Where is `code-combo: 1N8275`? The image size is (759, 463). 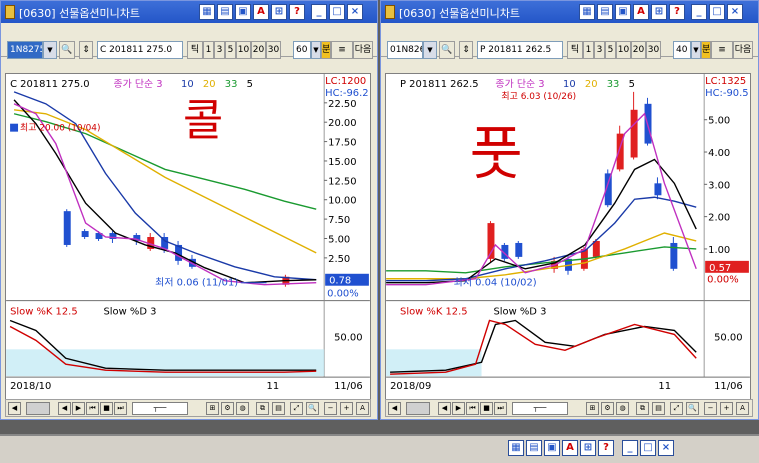
code-combo: 1N8275 is located at coordinates (25, 50).